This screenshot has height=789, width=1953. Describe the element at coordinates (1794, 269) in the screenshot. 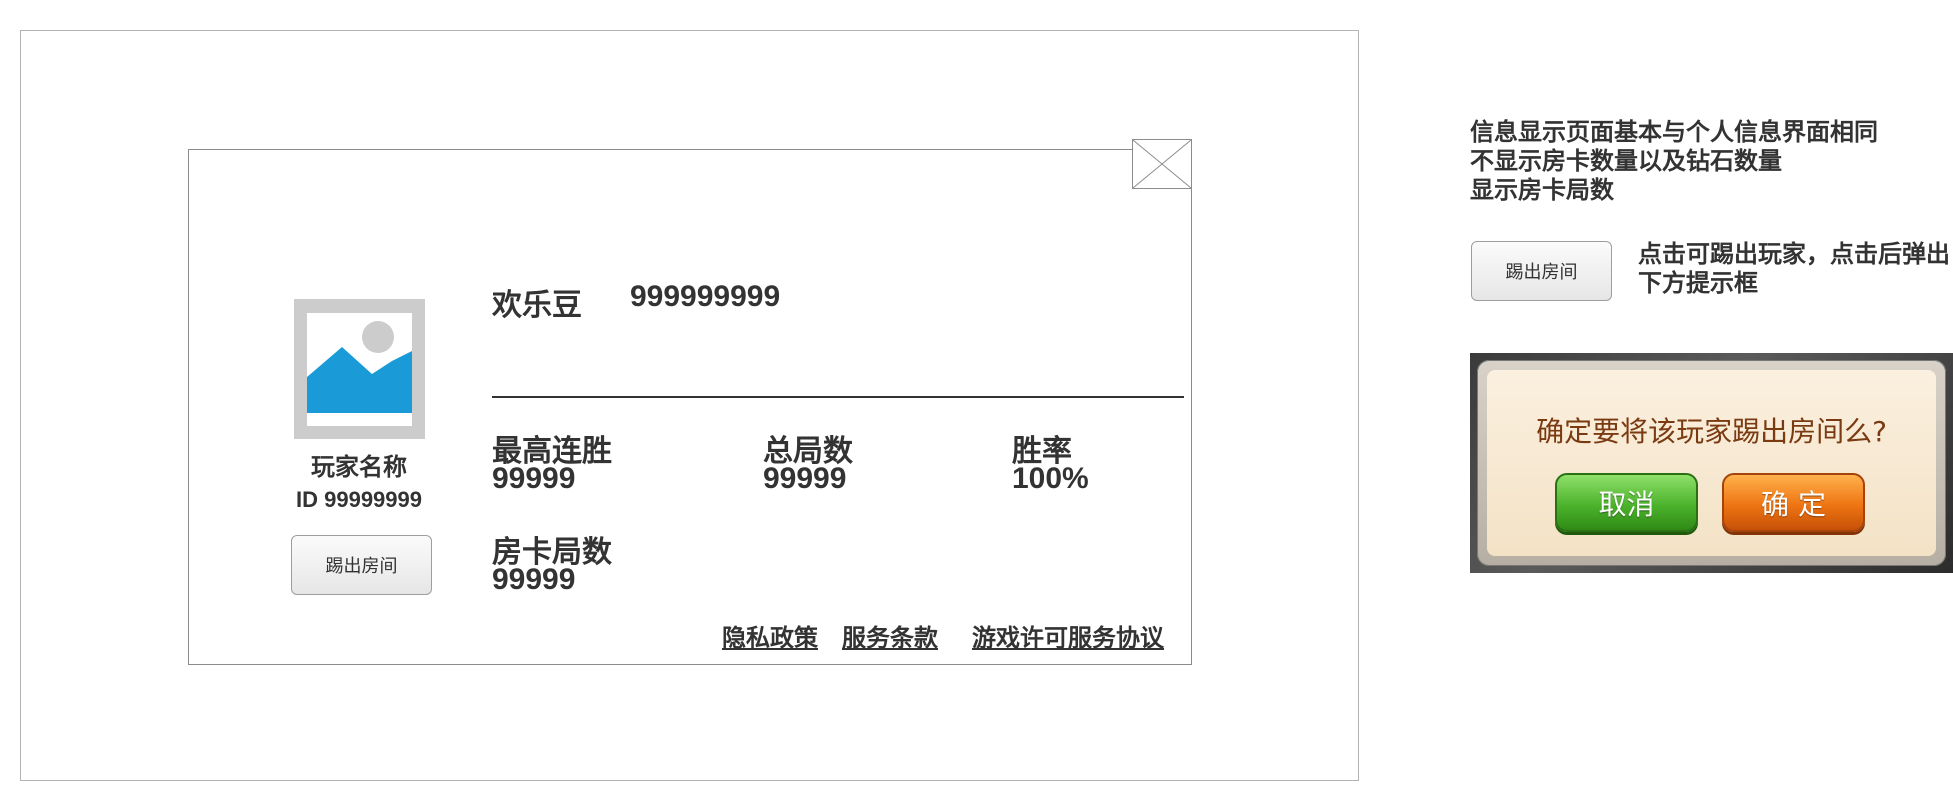

I see `kick-annotation: 点击可踢出玩家，点击后弹出 下方提示框` at that location.